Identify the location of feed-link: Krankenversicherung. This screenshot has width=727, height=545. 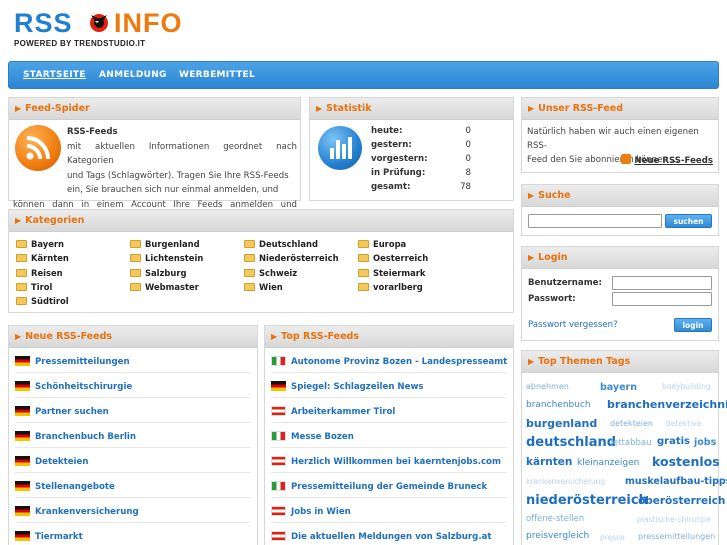
(77, 513).